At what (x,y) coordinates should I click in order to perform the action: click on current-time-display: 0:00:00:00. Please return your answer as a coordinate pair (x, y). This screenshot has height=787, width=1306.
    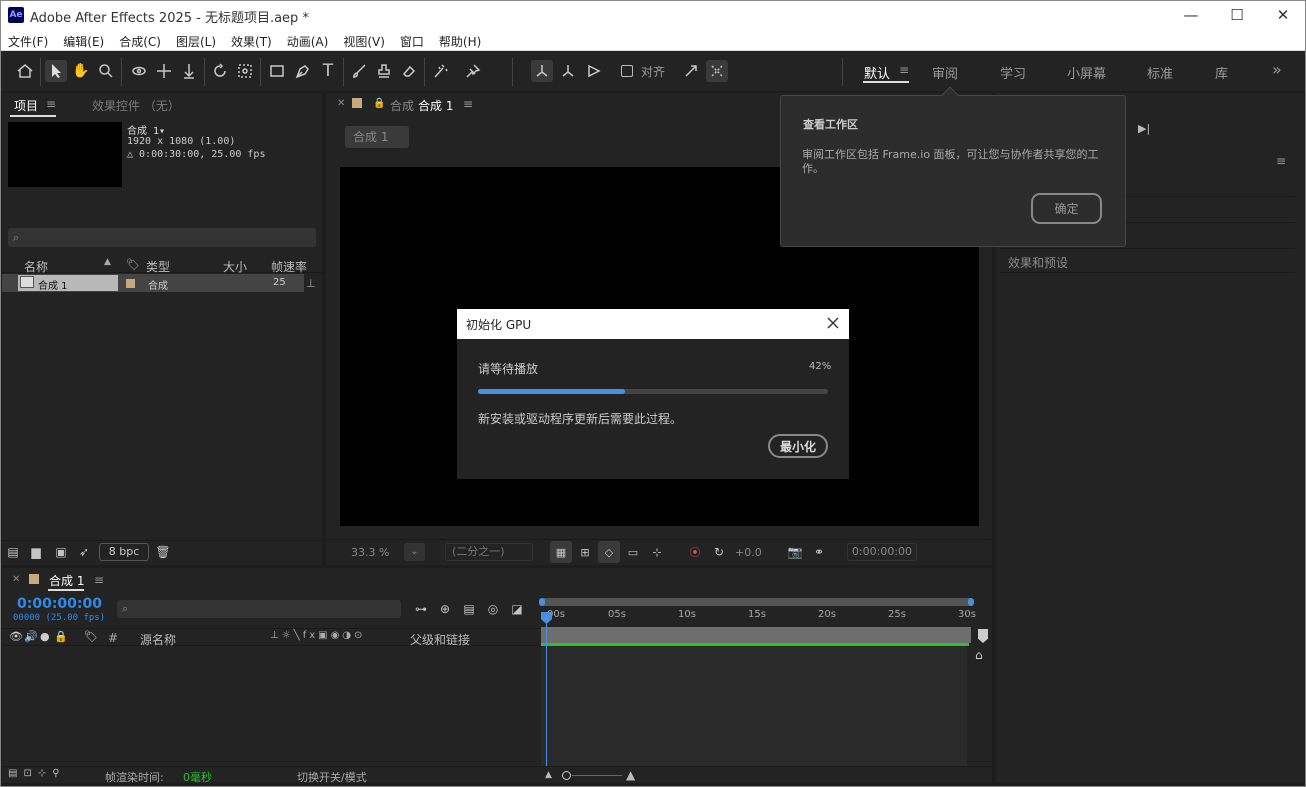
    Looking at the image, I should click on (59, 604).